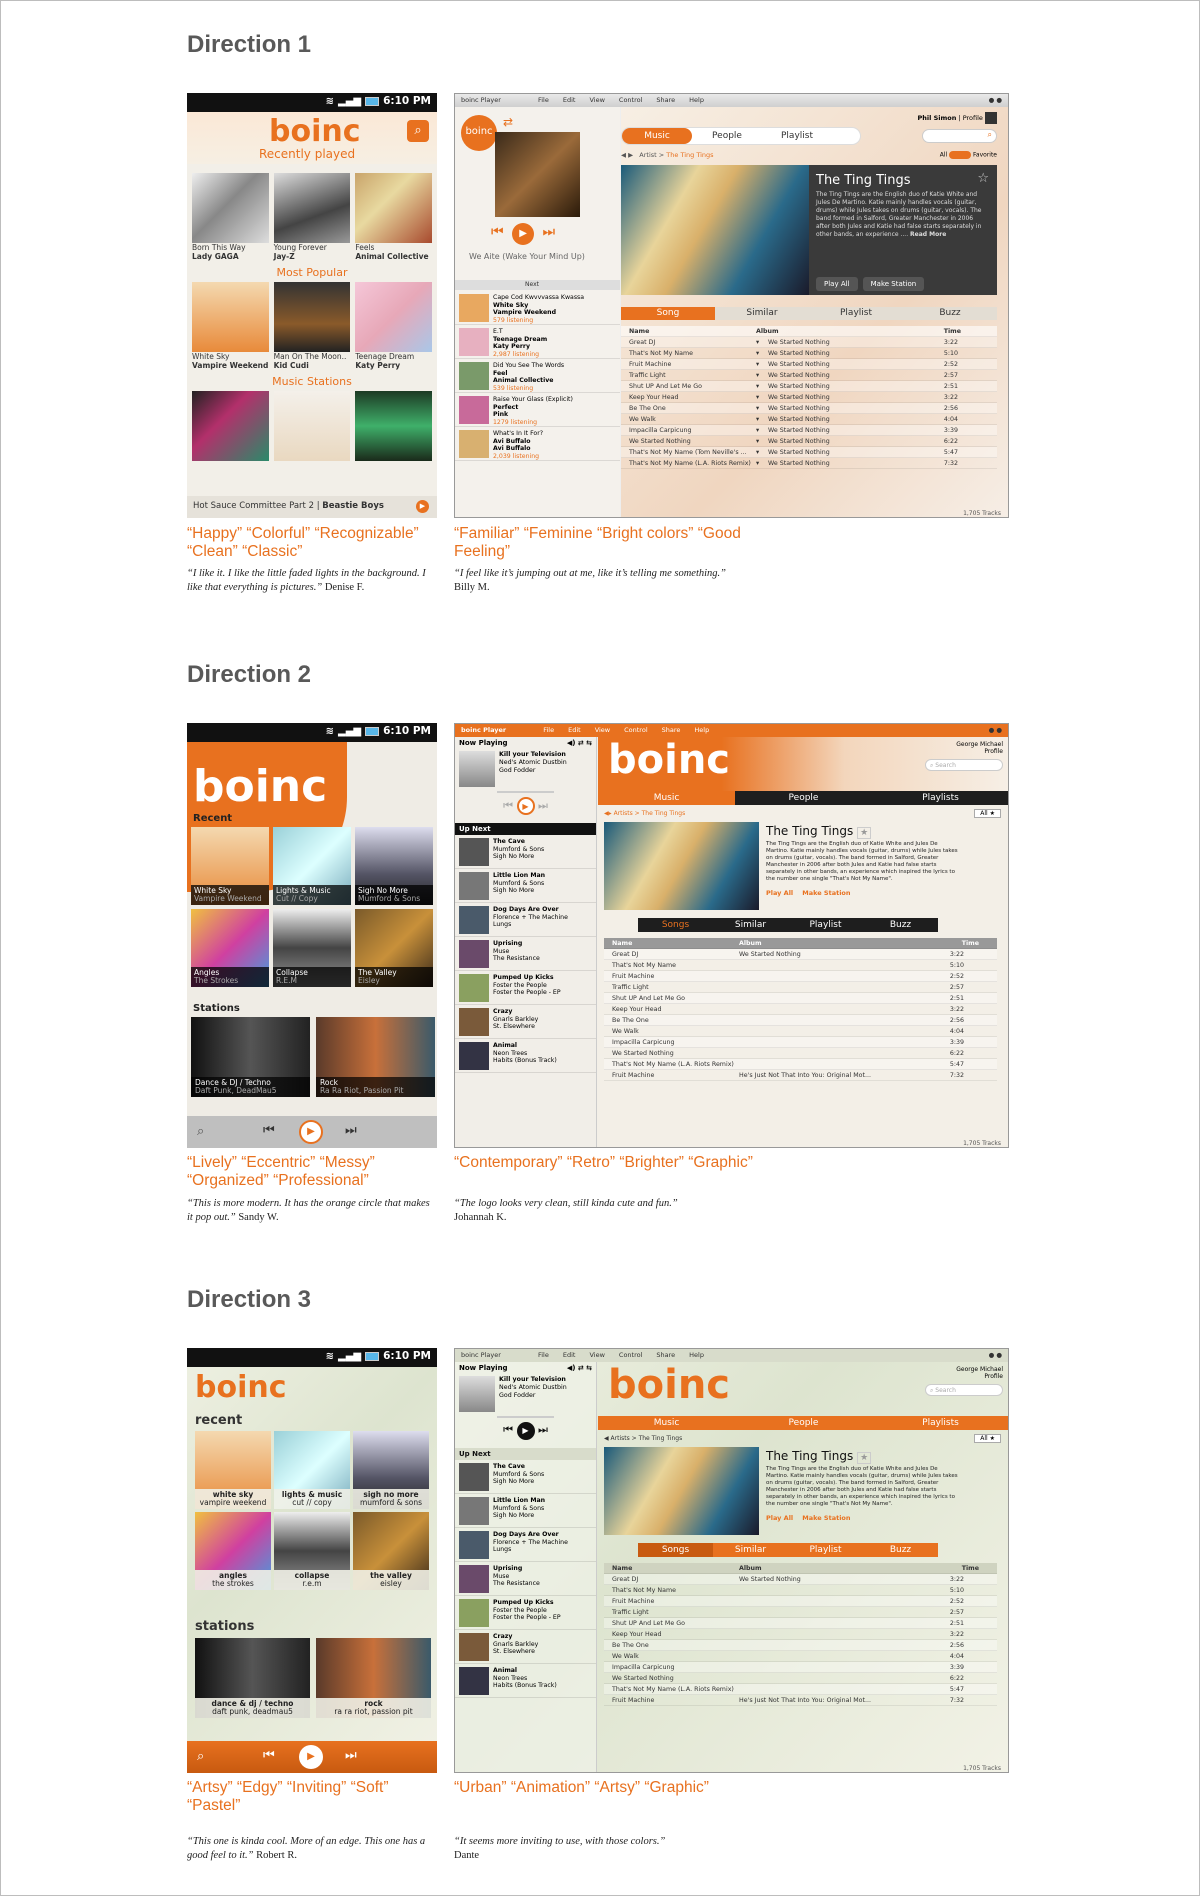 The image size is (1200, 1896). Describe the element at coordinates (983, 178) in the screenshot. I see `star-icon: ☆` at that location.